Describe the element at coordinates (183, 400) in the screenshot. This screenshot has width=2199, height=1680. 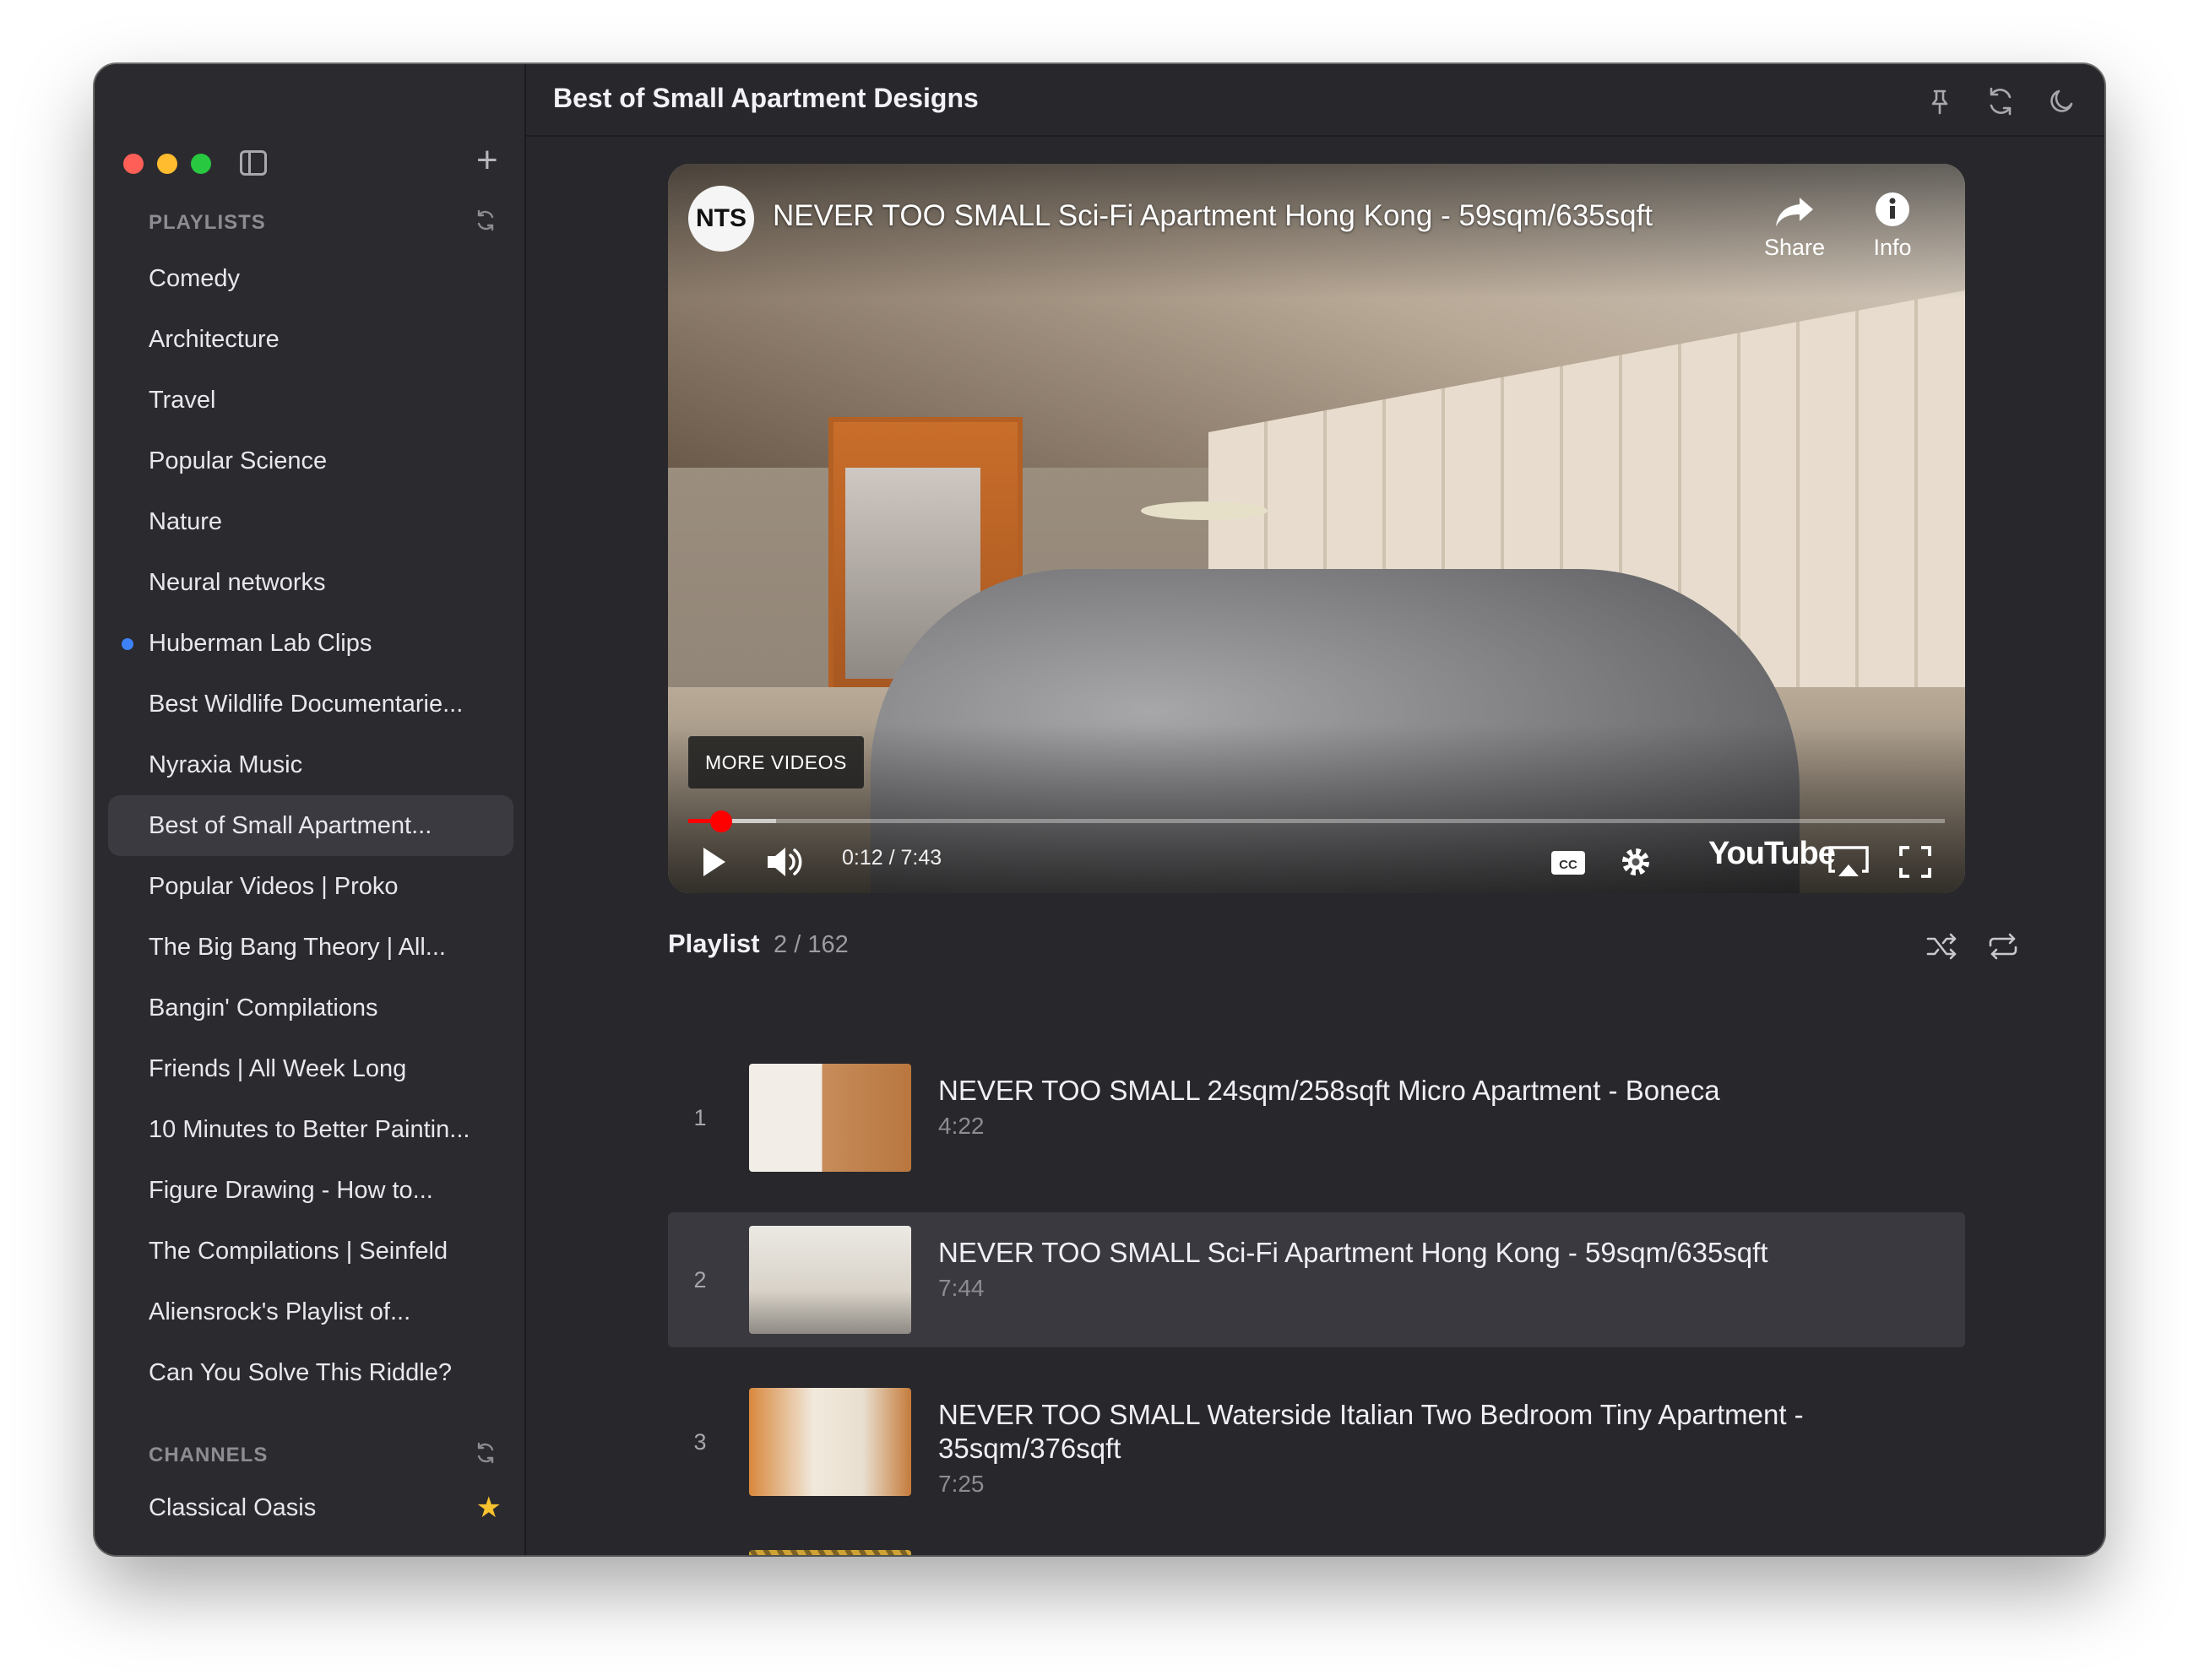
I see `sidebar-playlist-label: Travel` at that location.